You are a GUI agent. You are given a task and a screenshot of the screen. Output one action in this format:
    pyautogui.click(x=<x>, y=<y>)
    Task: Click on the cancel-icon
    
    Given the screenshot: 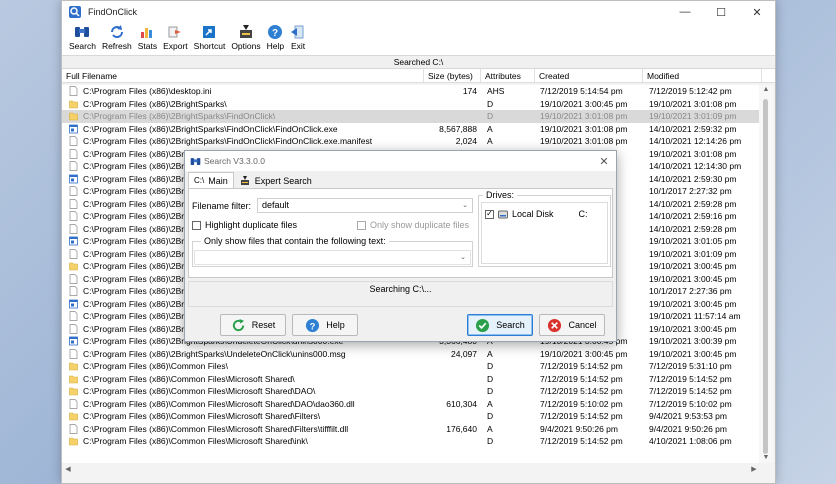 What is the action you would take?
    pyautogui.click(x=555, y=325)
    